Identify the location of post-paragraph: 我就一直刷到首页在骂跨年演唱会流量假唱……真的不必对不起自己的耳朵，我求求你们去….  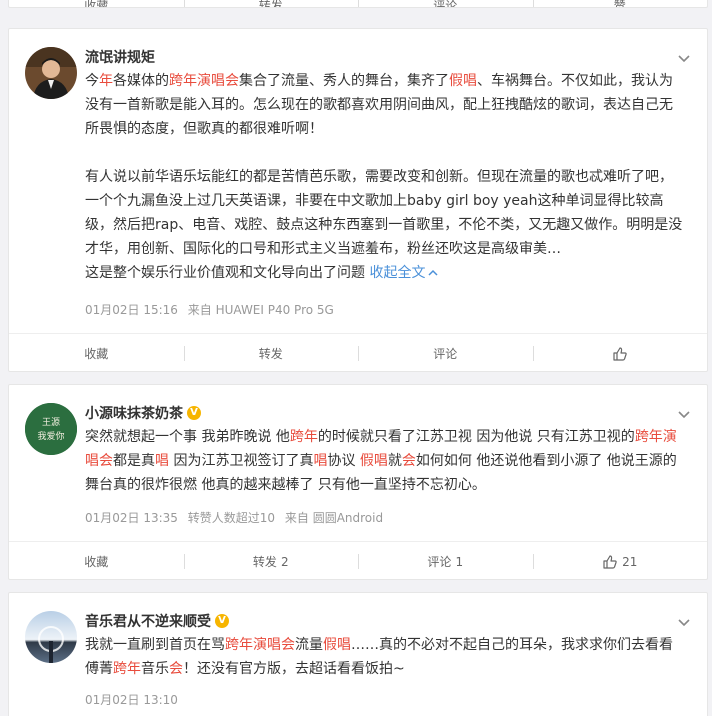
(384, 657).